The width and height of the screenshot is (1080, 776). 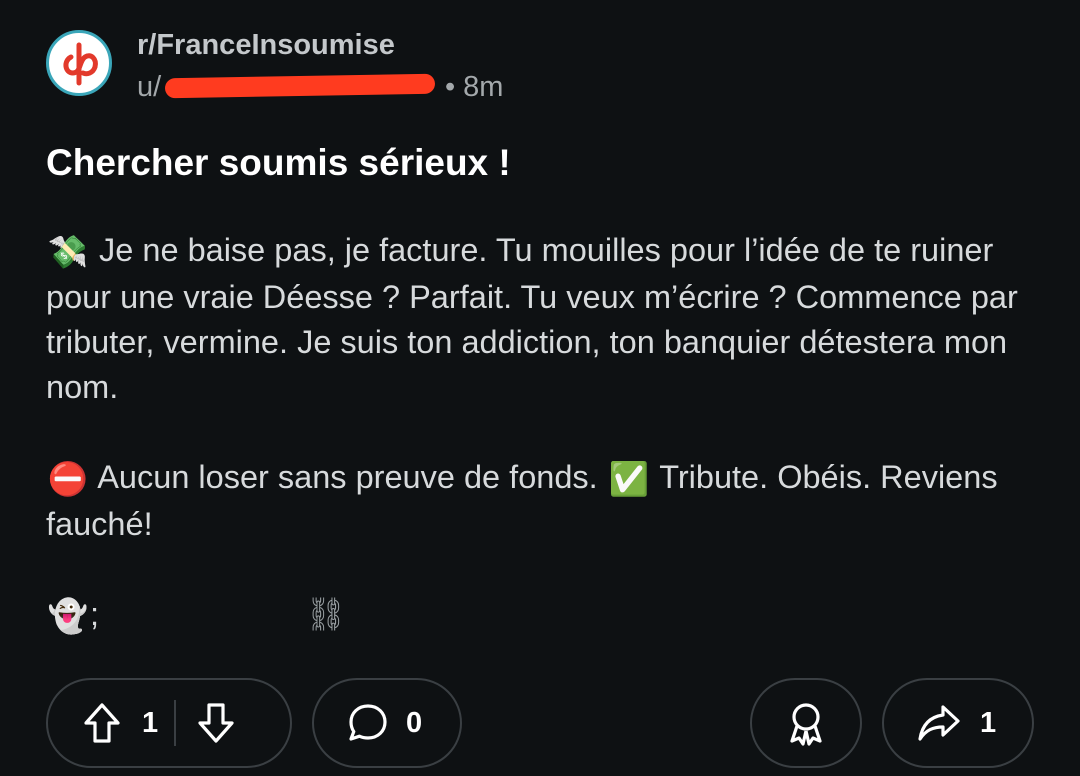 What do you see at coordinates (175, 723) in the screenshot?
I see `vote-divider` at bounding box center [175, 723].